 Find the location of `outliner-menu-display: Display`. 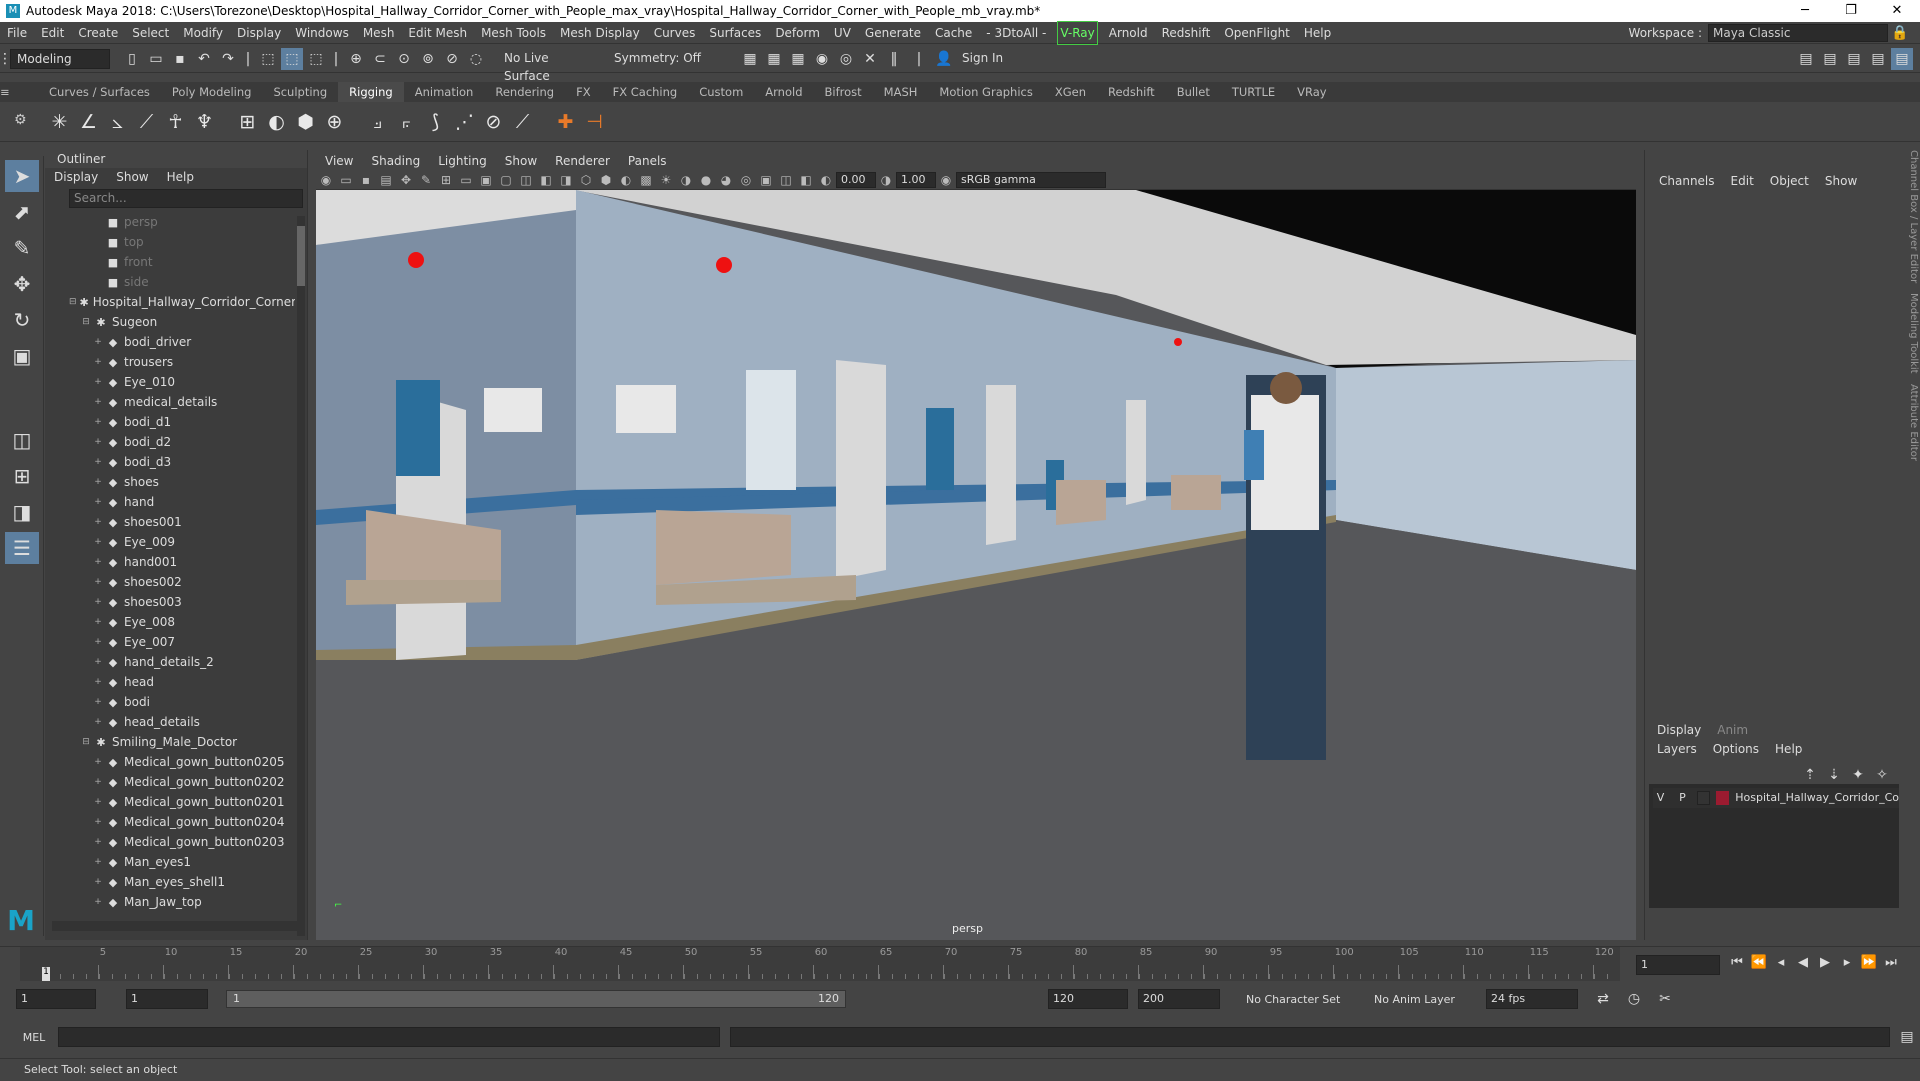

outliner-menu-display: Display is located at coordinates (76, 177).